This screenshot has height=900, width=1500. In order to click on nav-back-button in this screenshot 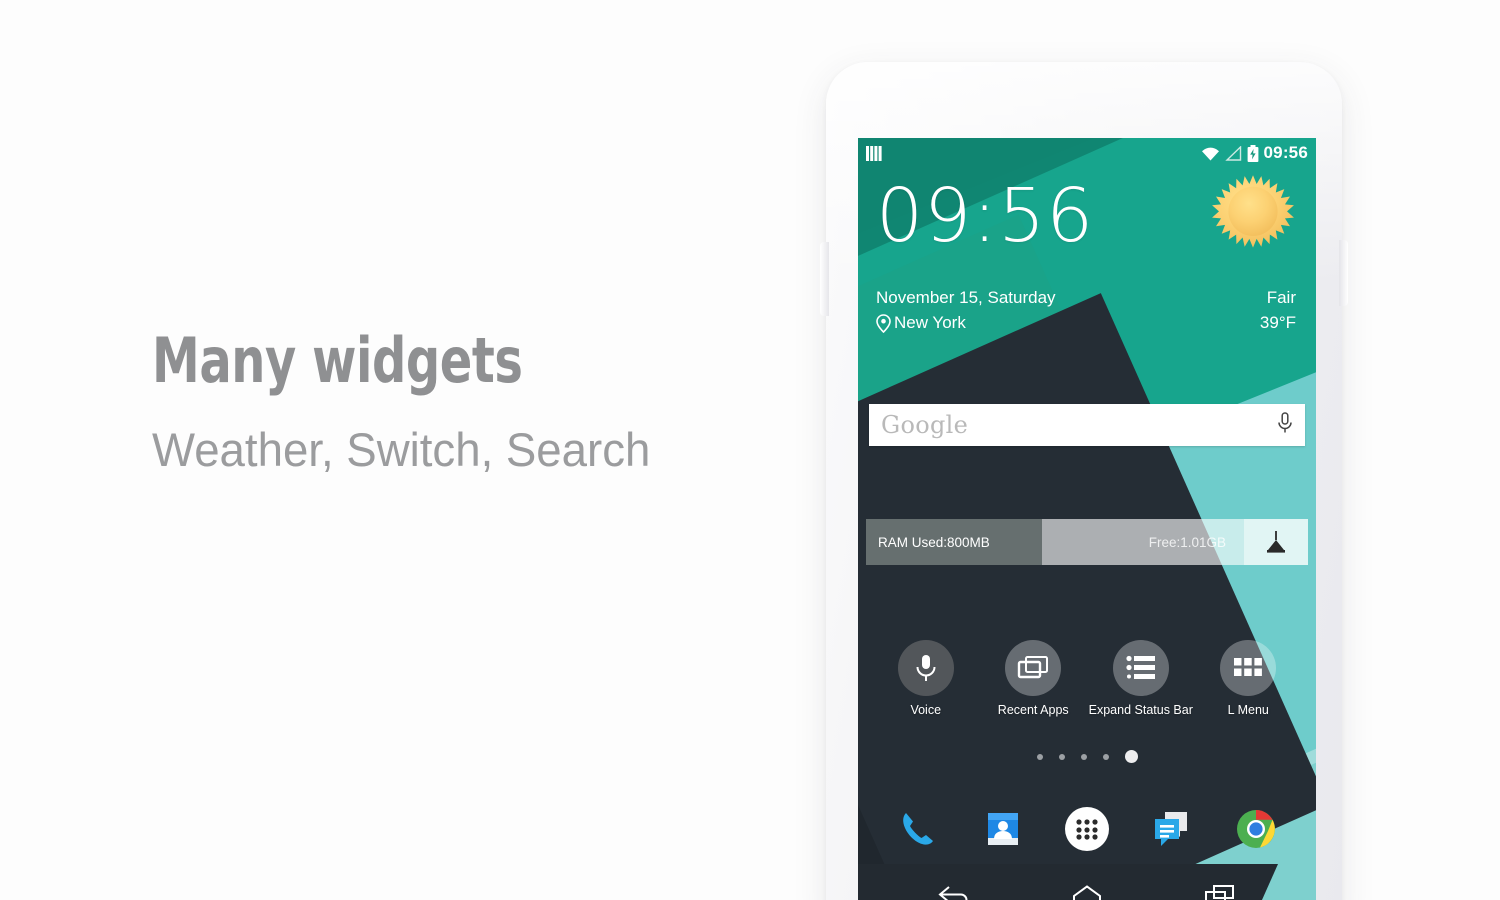, I will do `click(954, 888)`.